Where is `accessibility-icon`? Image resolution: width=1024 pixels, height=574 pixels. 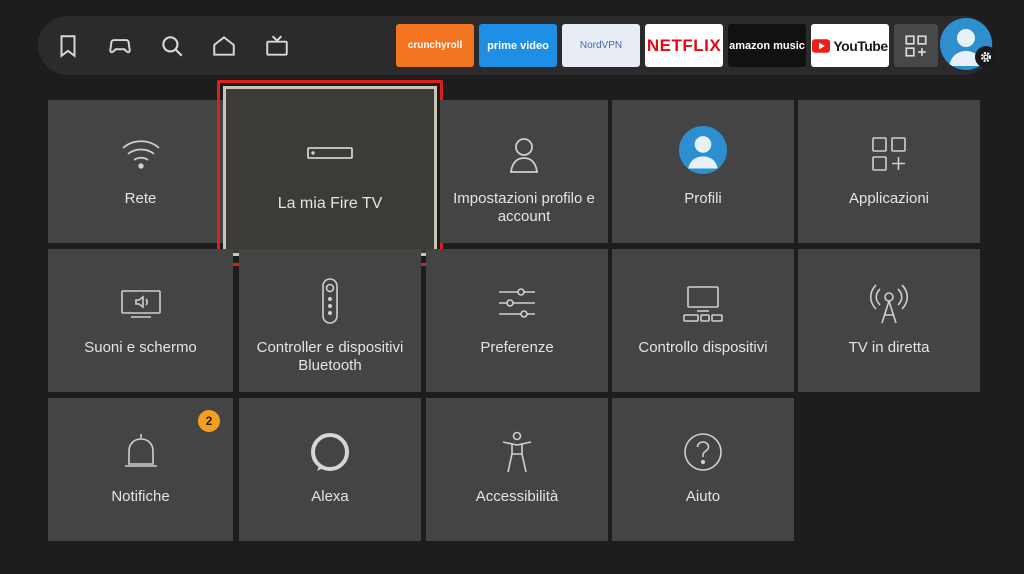
accessibility-icon is located at coordinates (517, 452).